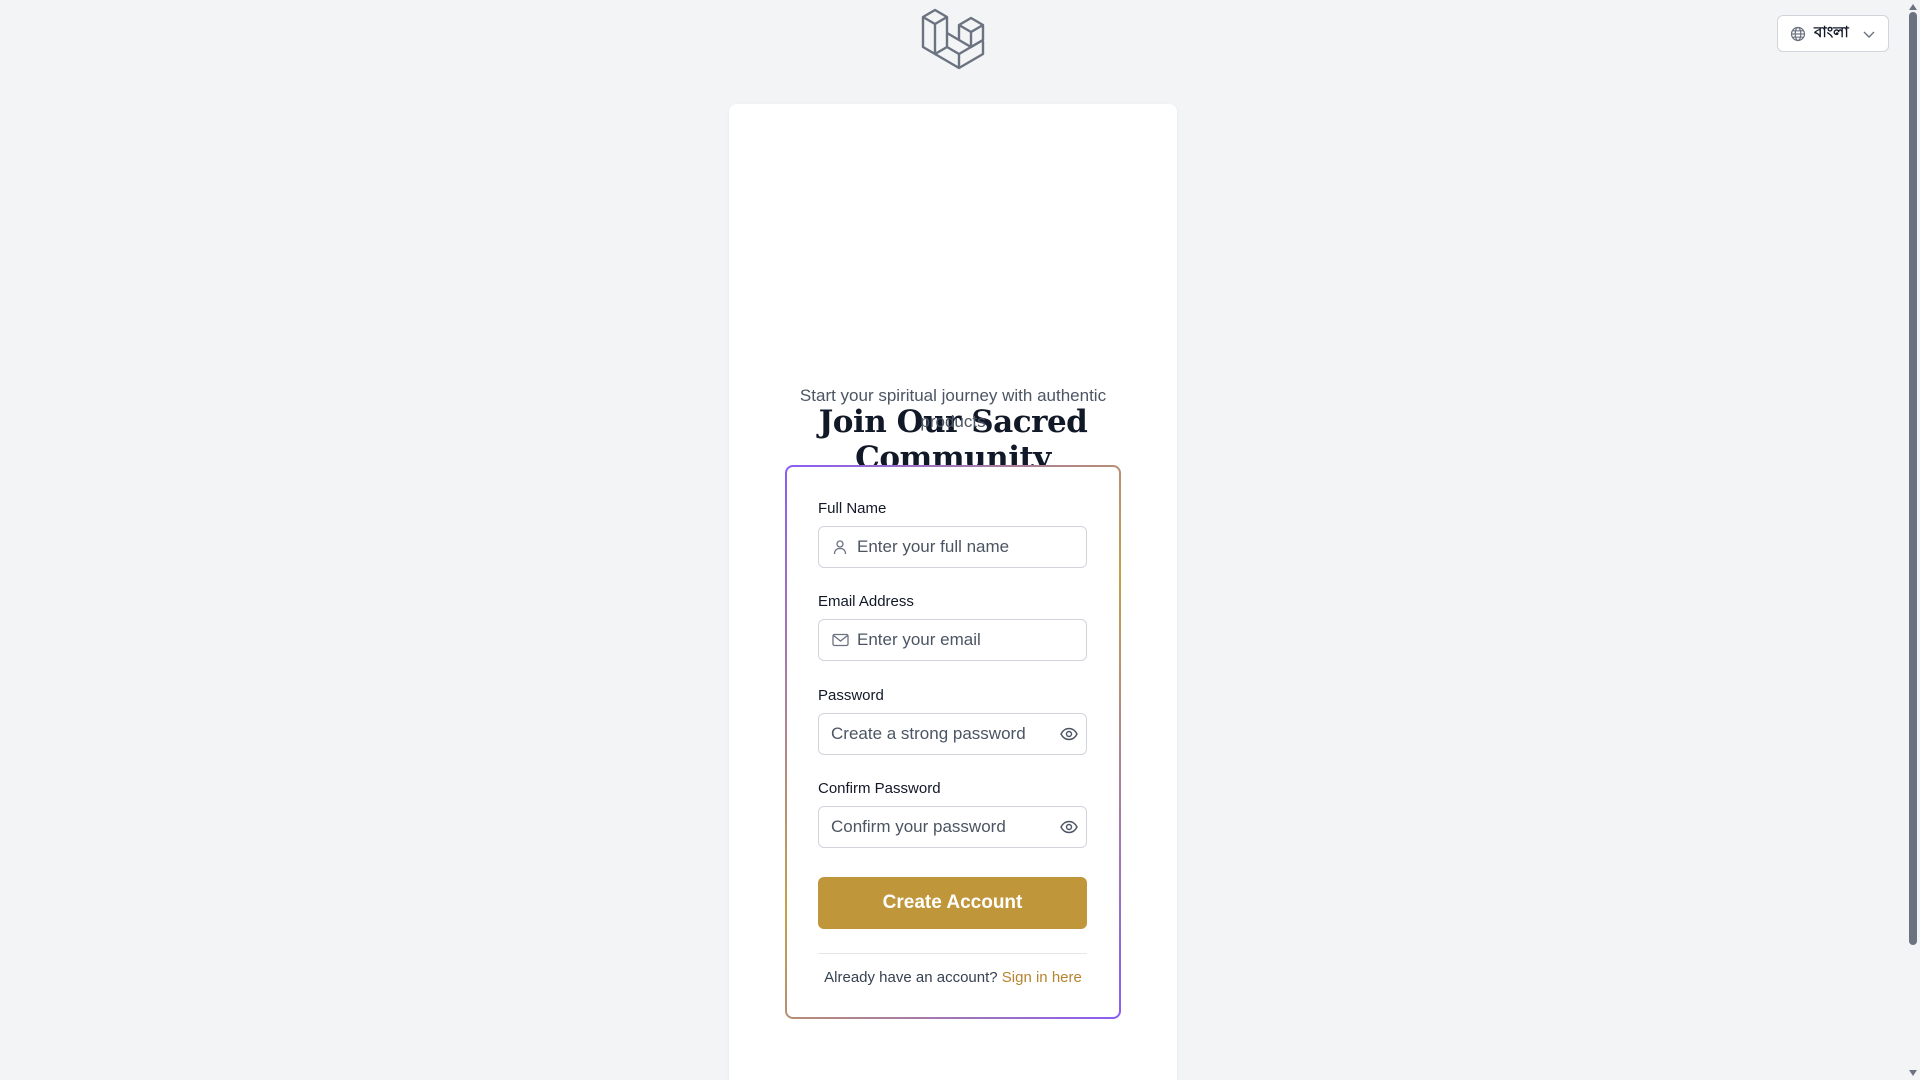 The width and height of the screenshot is (1920, 1080). I want to click on register-form: Full Name Email Address, so click(953, 742).